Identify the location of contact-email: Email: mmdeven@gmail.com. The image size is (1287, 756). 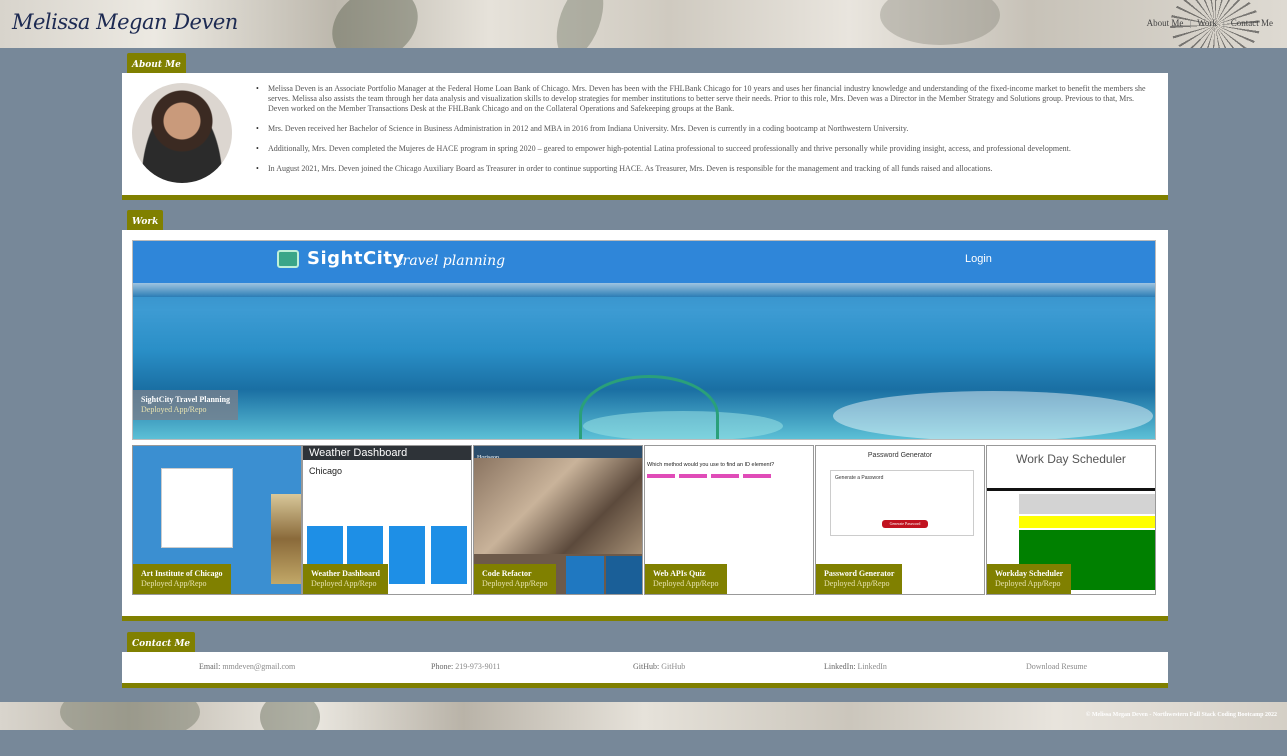
(247, 666).